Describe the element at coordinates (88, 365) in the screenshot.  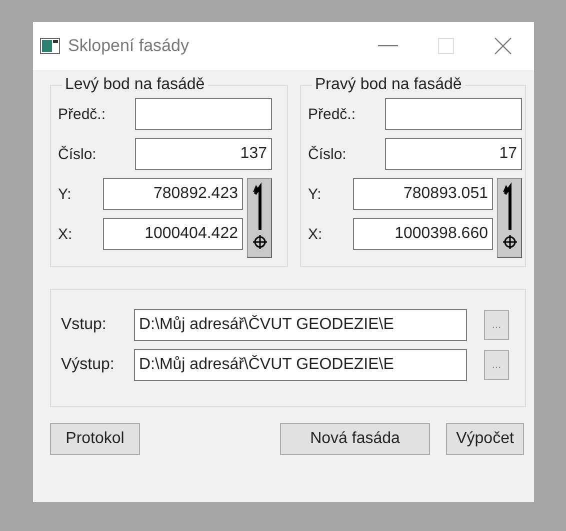
I see `field-label: Výstup:` at that location.